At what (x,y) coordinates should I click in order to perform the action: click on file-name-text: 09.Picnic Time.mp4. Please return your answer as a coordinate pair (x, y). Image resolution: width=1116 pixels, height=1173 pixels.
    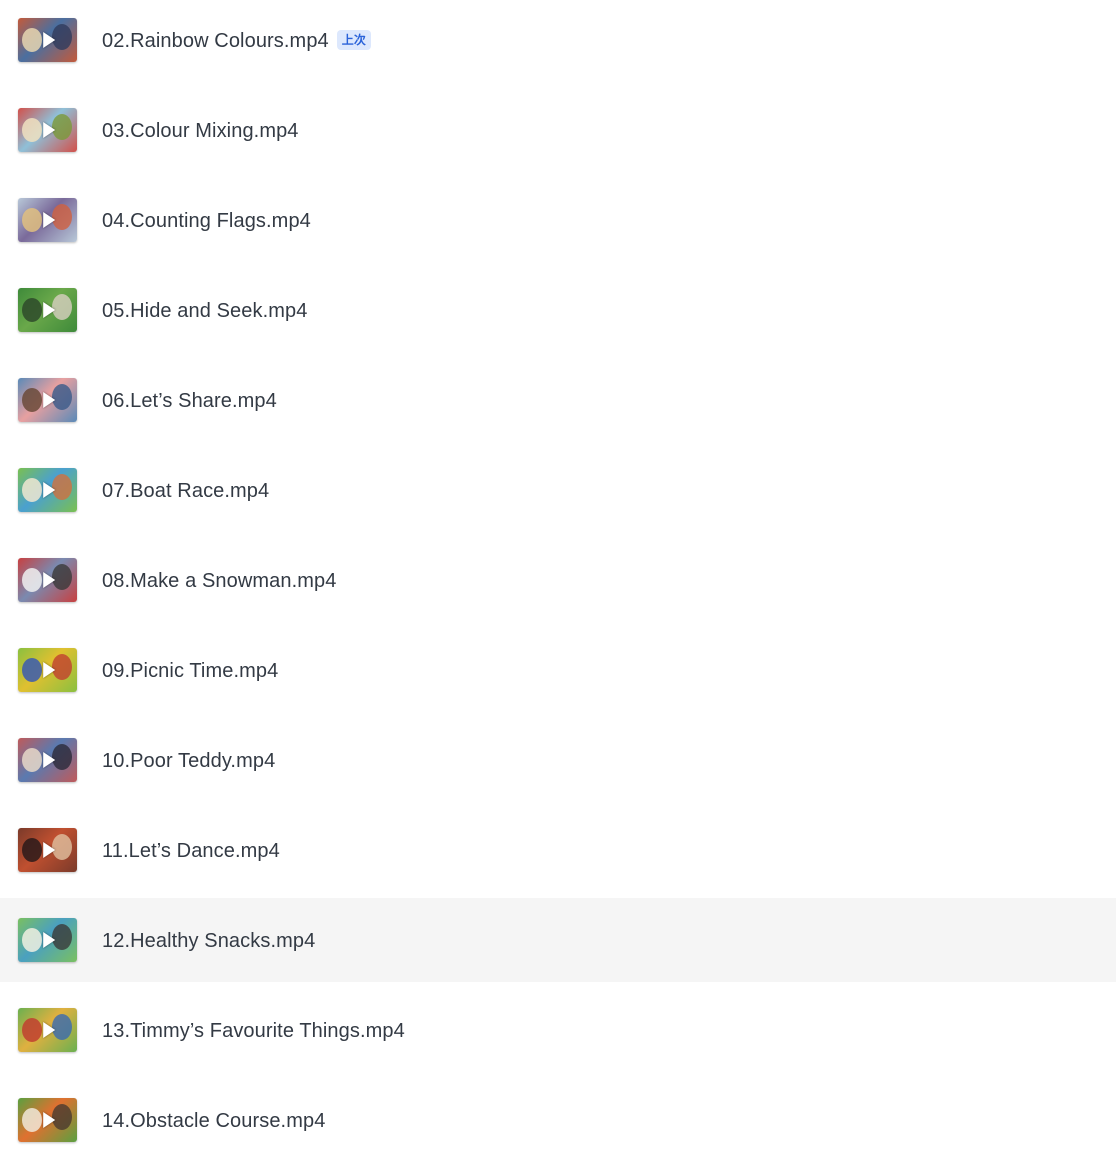
    Looking at the image, I should click on (190, 671).